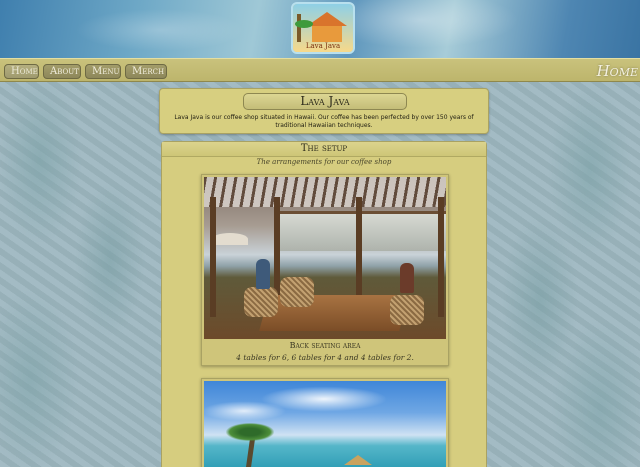 Image resolution: width=640 pixels, height=467 pixels. What do you see at coordinates (324, 149) in the screenshot?
I see `setup-title: The setup` at bounding box center [324, 149].